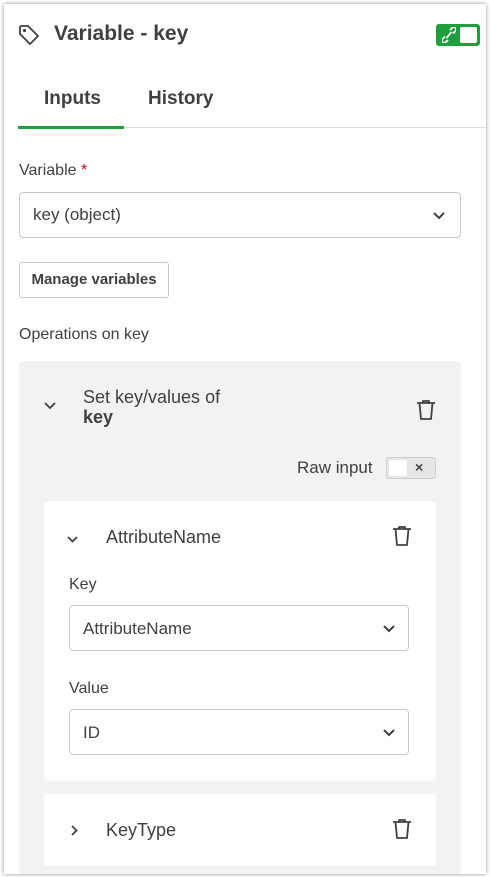  Describe the element at coordinates (152, 397) in the screenshot. I see `operation-title-line1: Set key/values of` at that location.